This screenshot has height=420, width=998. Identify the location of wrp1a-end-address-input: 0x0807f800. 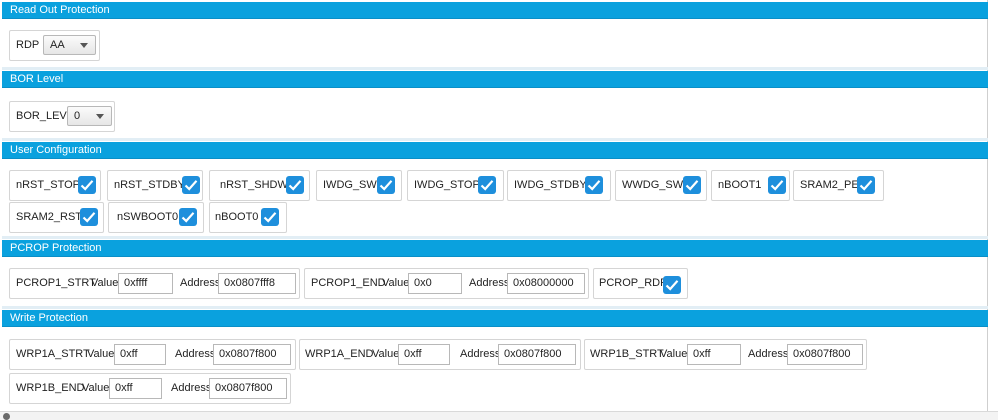
(537, 354).